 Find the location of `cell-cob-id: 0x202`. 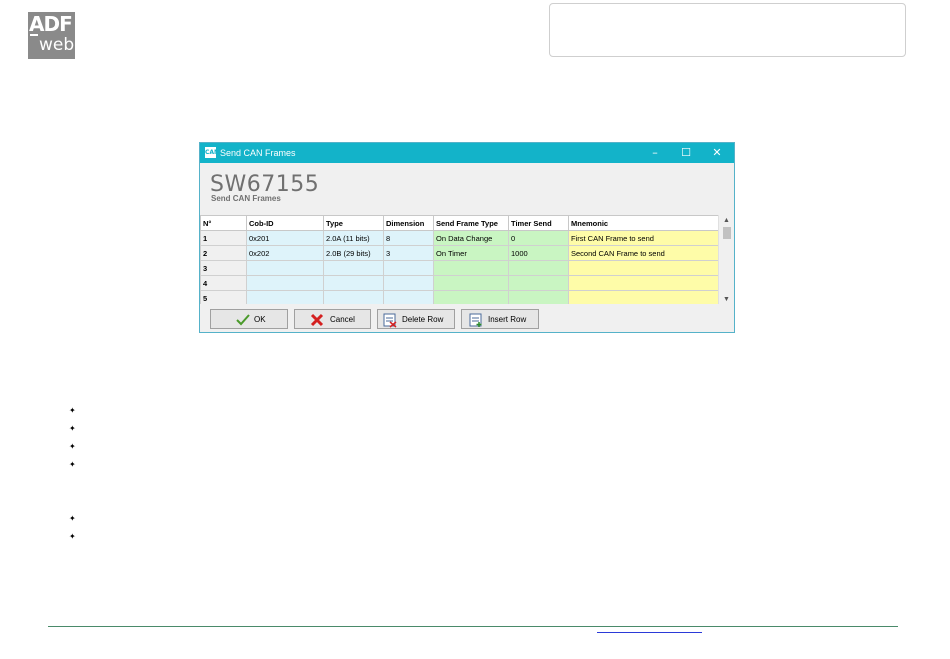

cell-cob-id: 0x202 is located at coordinates (285, 253).